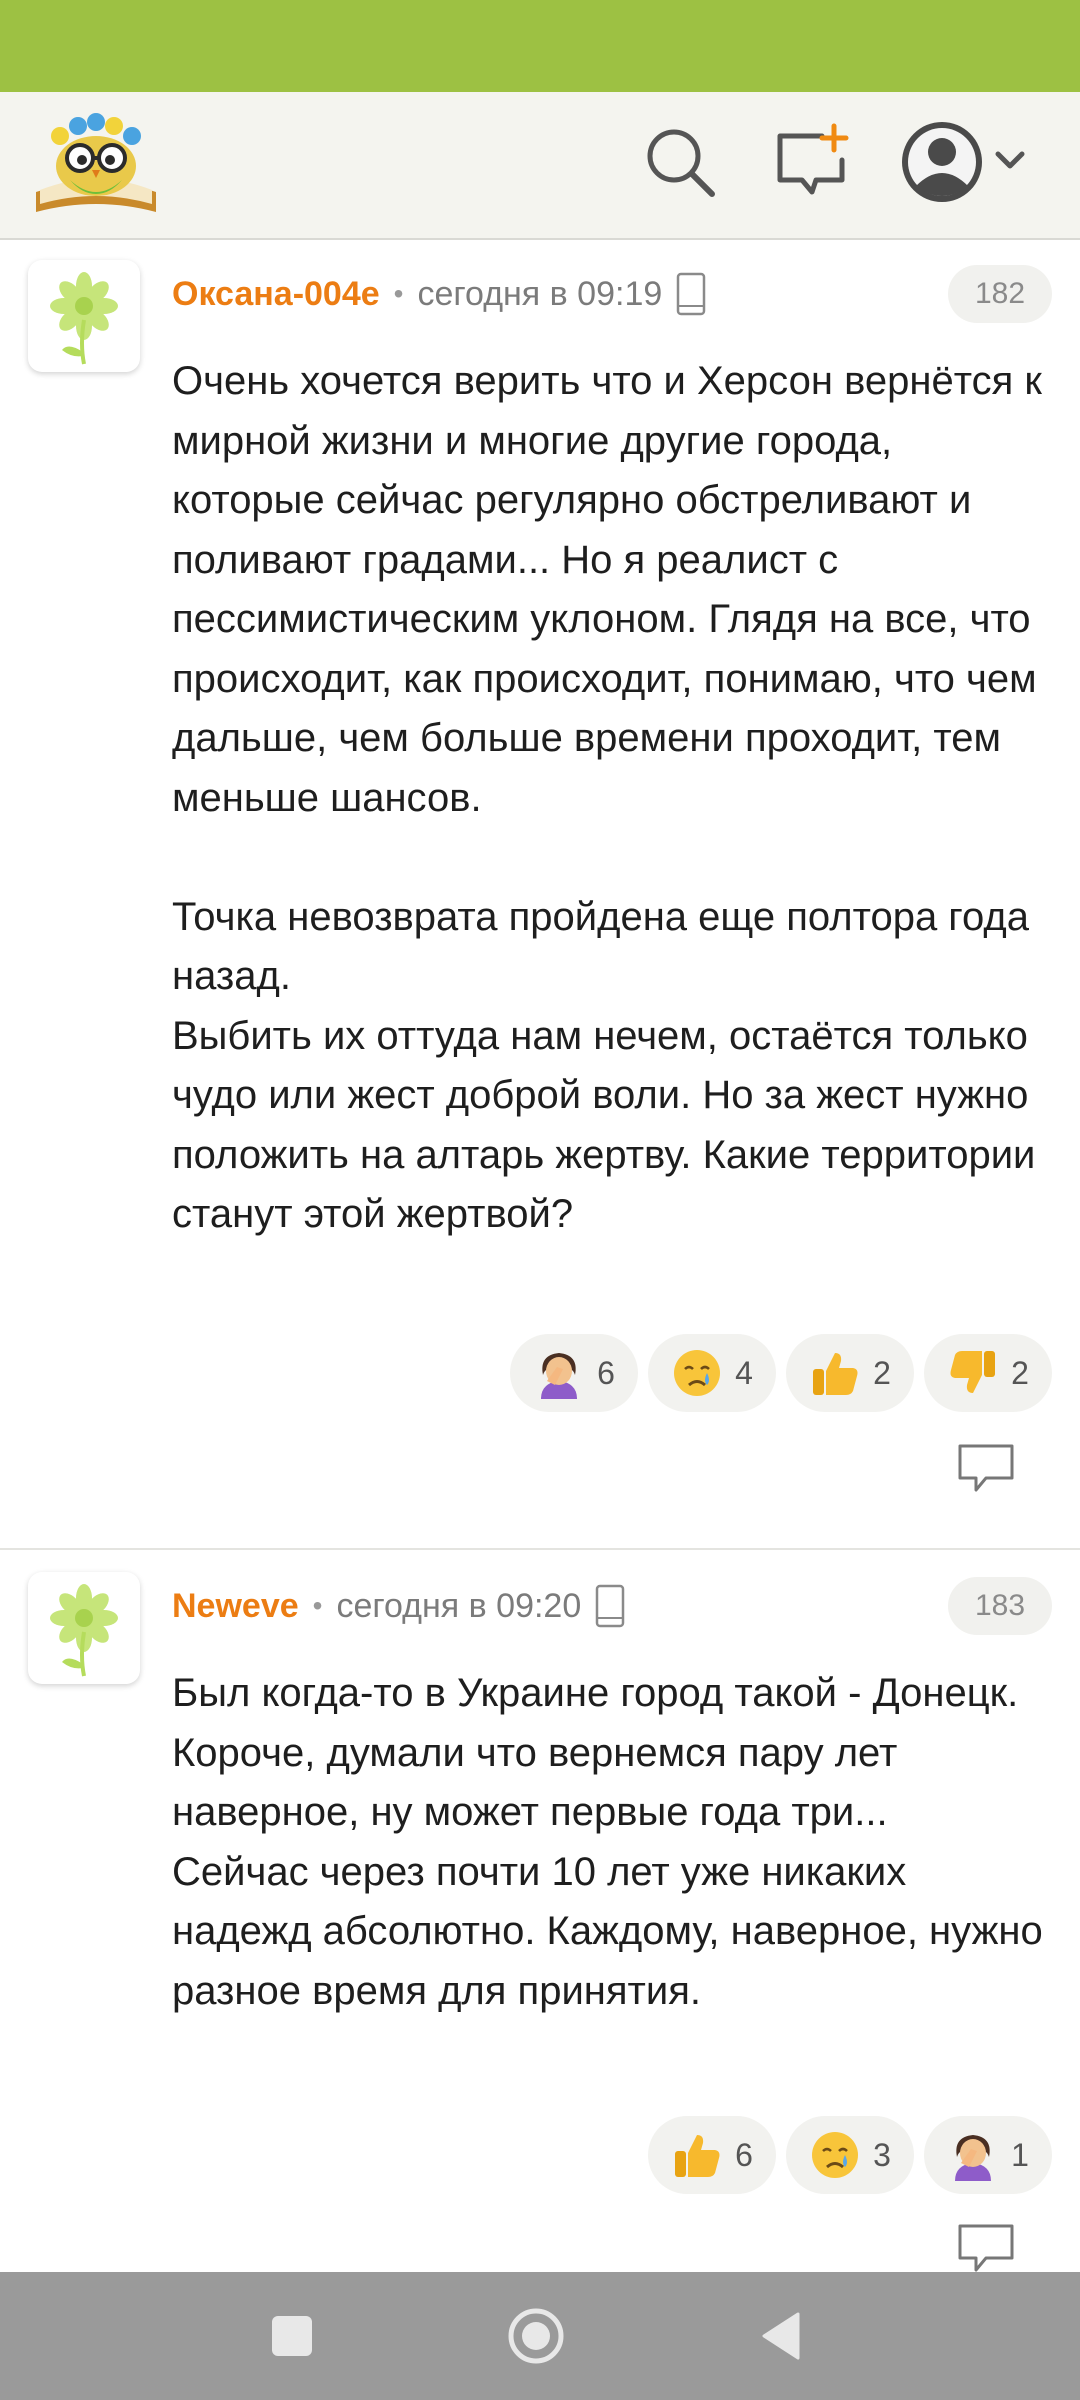 The height and width of the screenshot is (2400, 1080). I want to click on comment-meta: Оксана-004е • сегодня в 09:19, so click(439, 294).